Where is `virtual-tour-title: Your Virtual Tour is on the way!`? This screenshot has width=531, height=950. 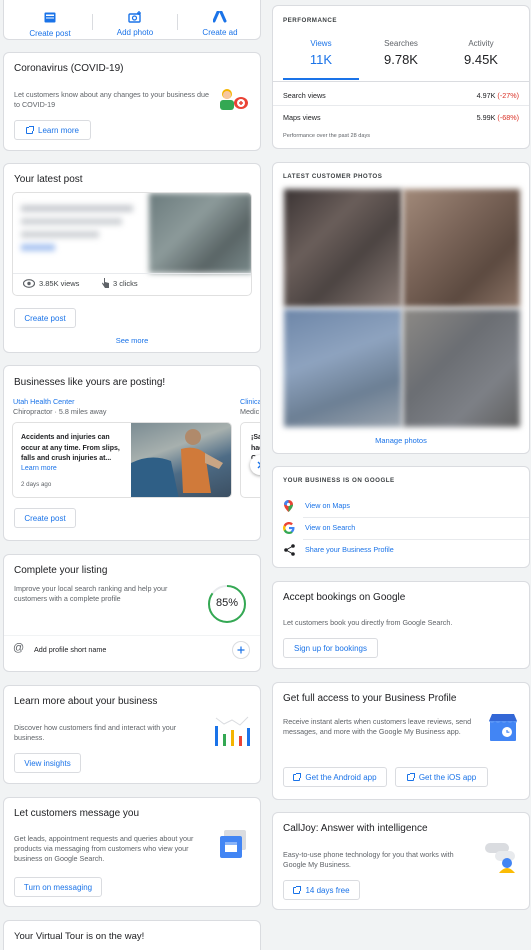
virtual-tour-title: Your Virtual Tour is on the way! is located at coordinates (79, 936).